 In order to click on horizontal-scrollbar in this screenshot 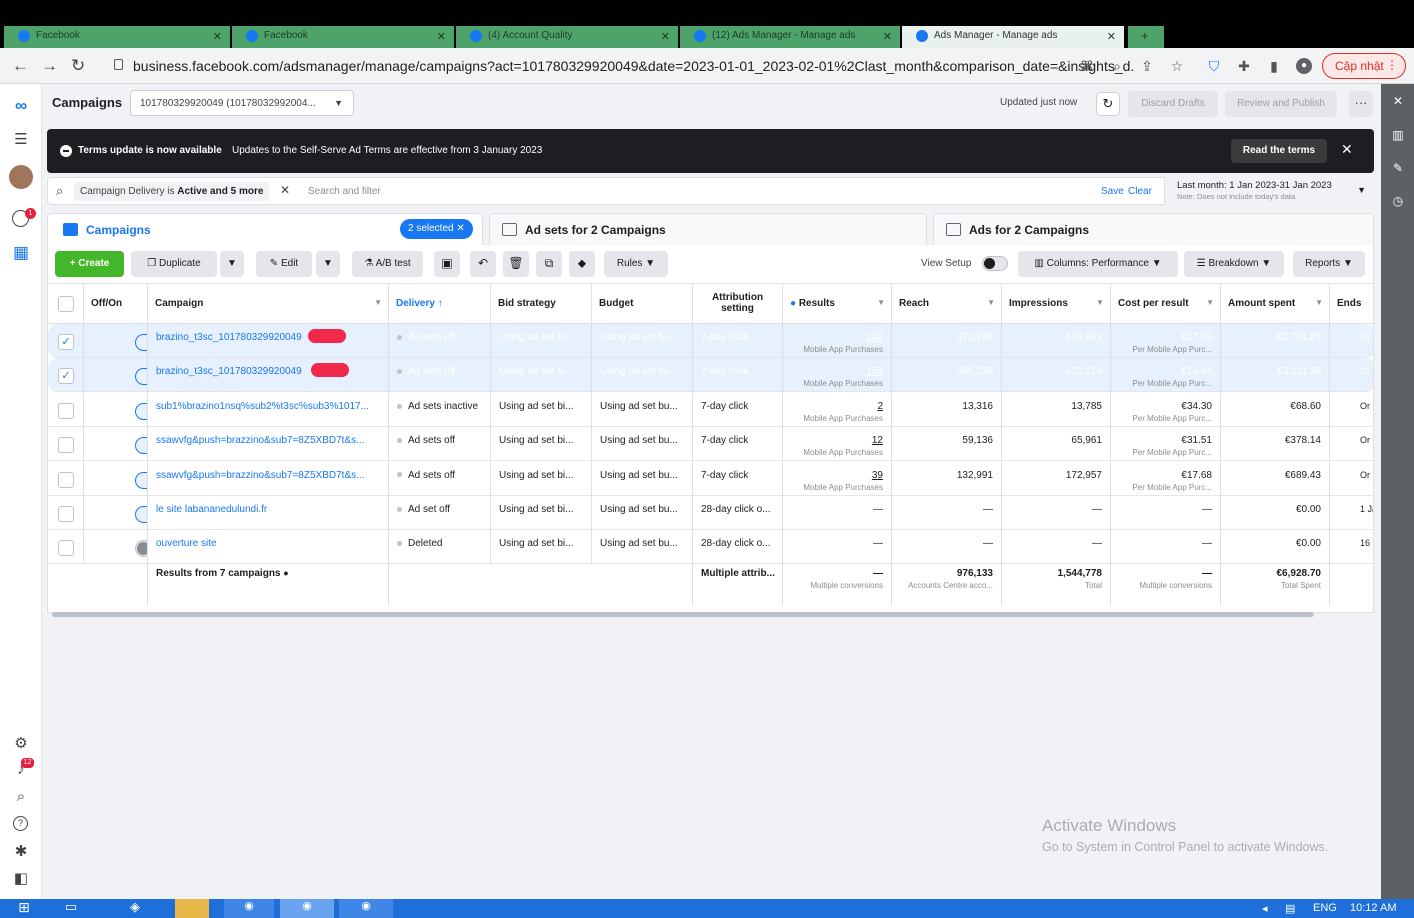, I will do `click(683, 614)`.